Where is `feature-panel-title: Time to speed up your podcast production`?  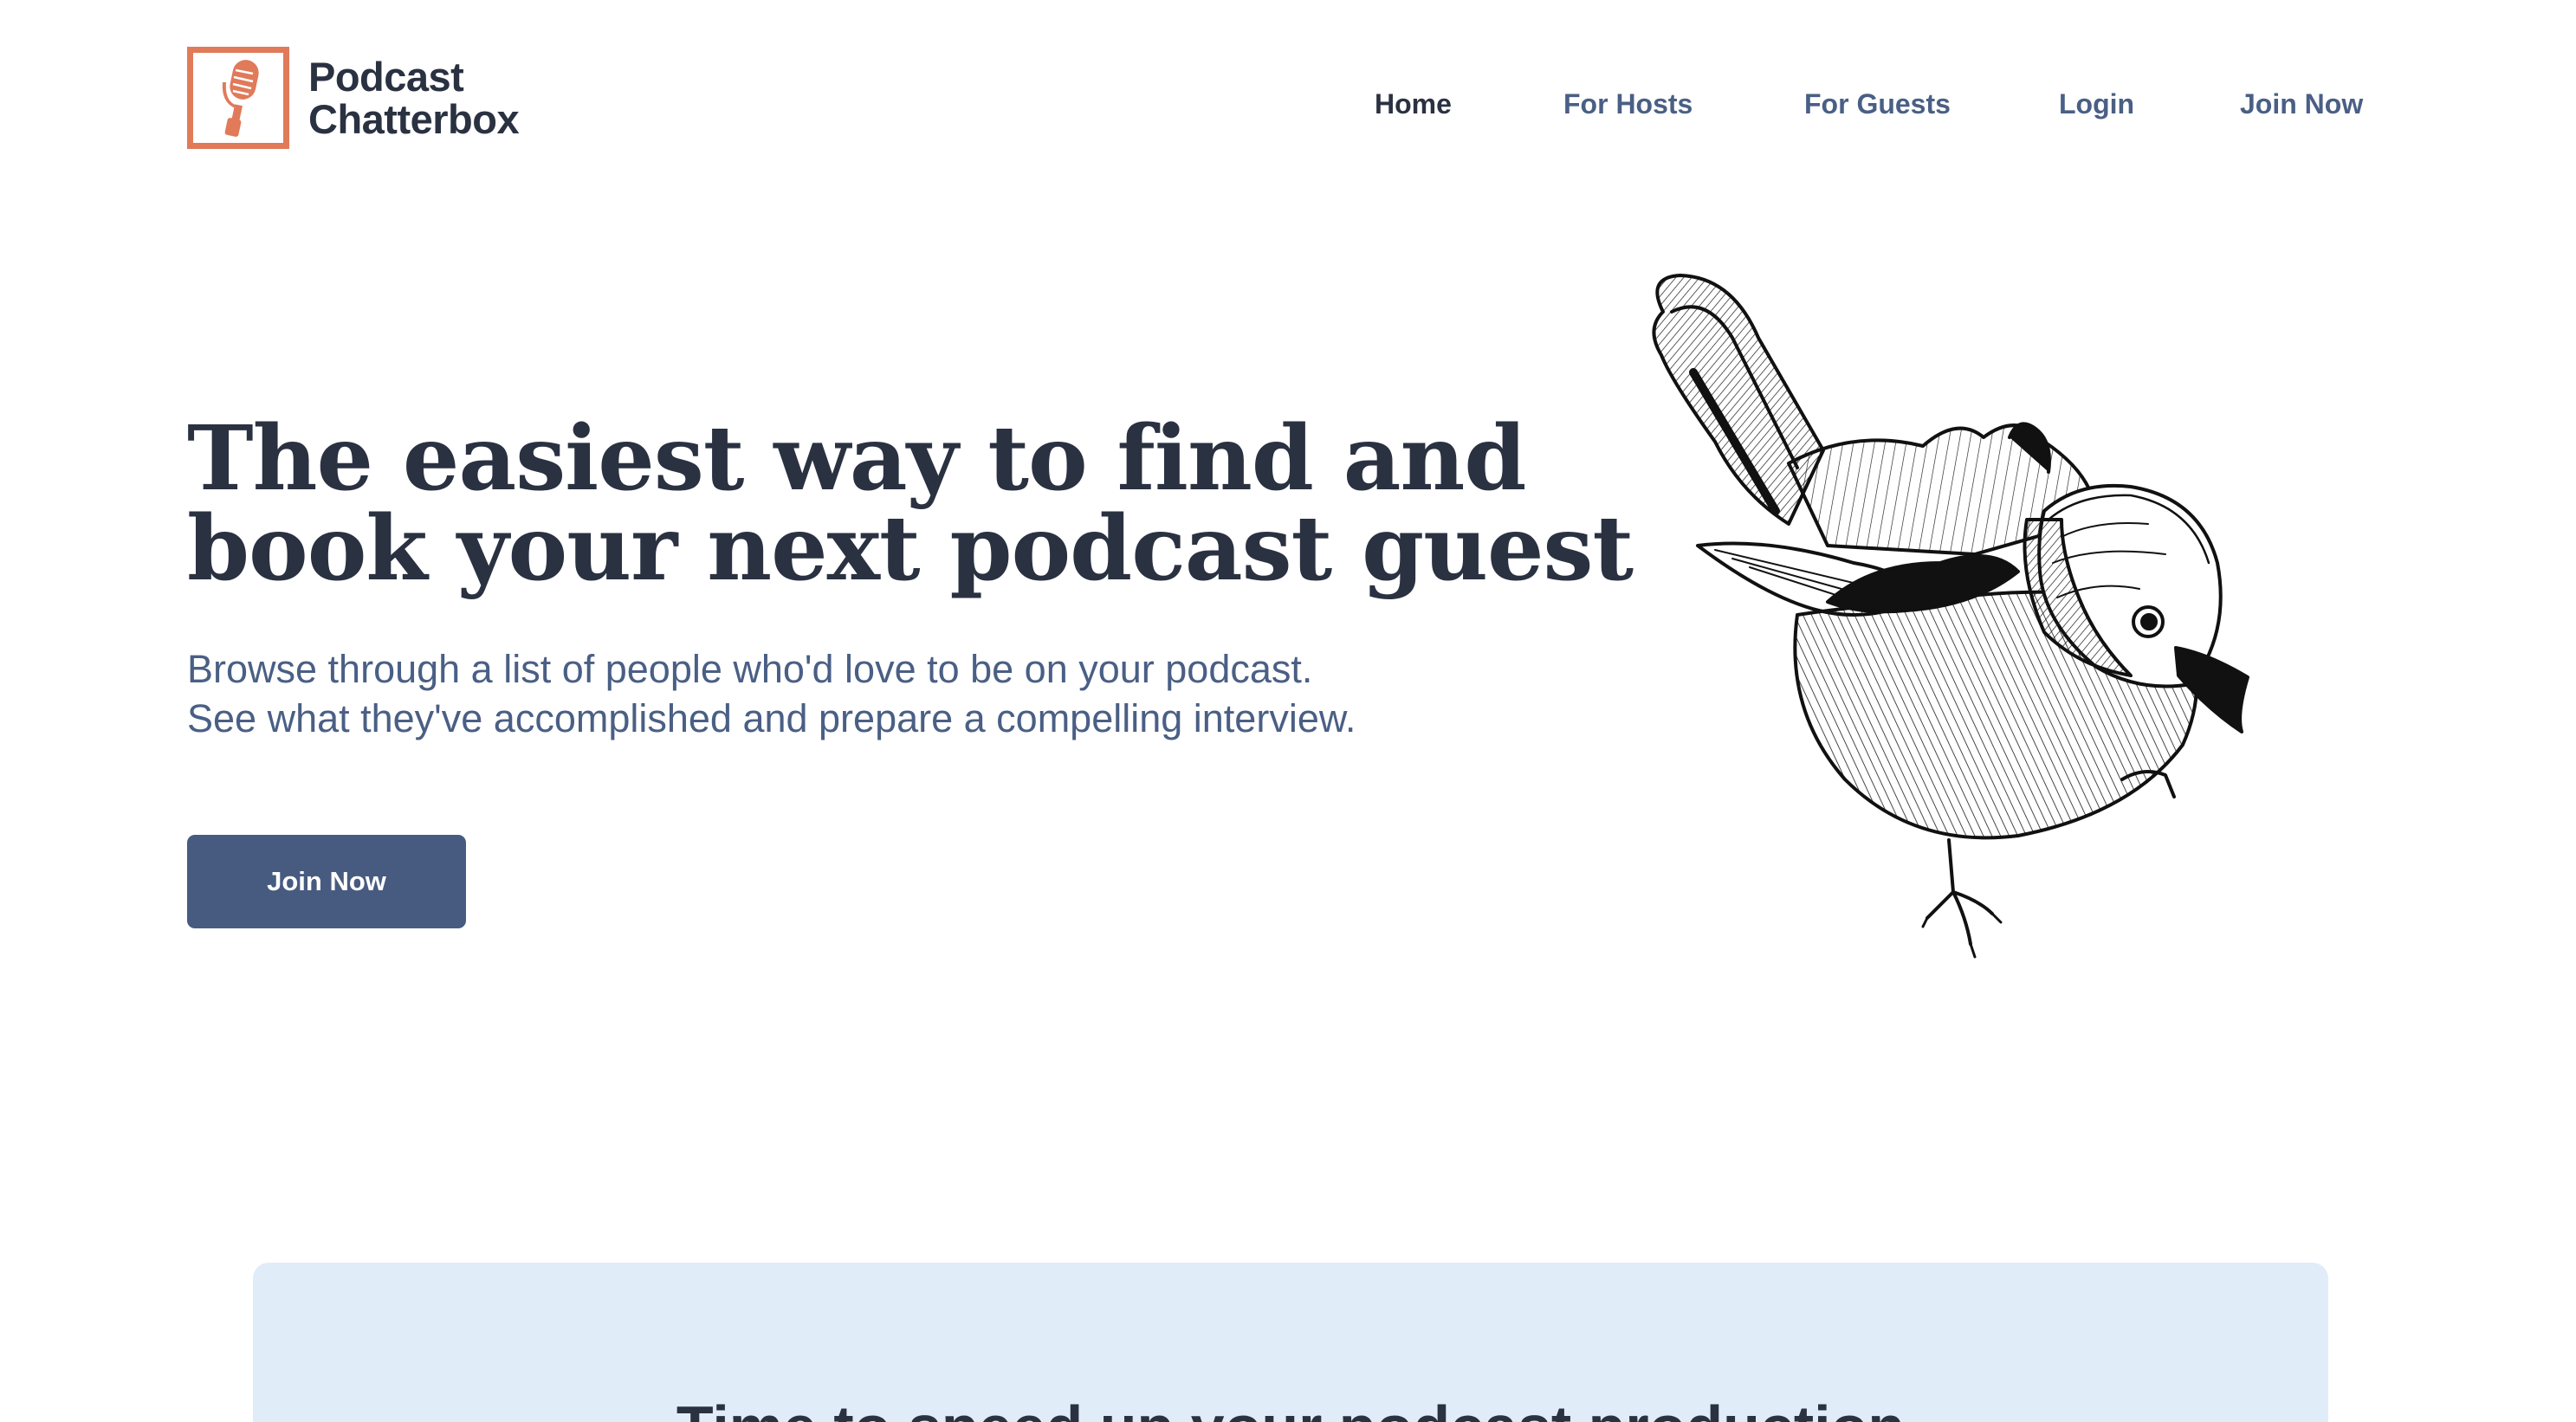
feature-panel-title: Time to speed up your podcast production is located at coordinates (1290, 1407).